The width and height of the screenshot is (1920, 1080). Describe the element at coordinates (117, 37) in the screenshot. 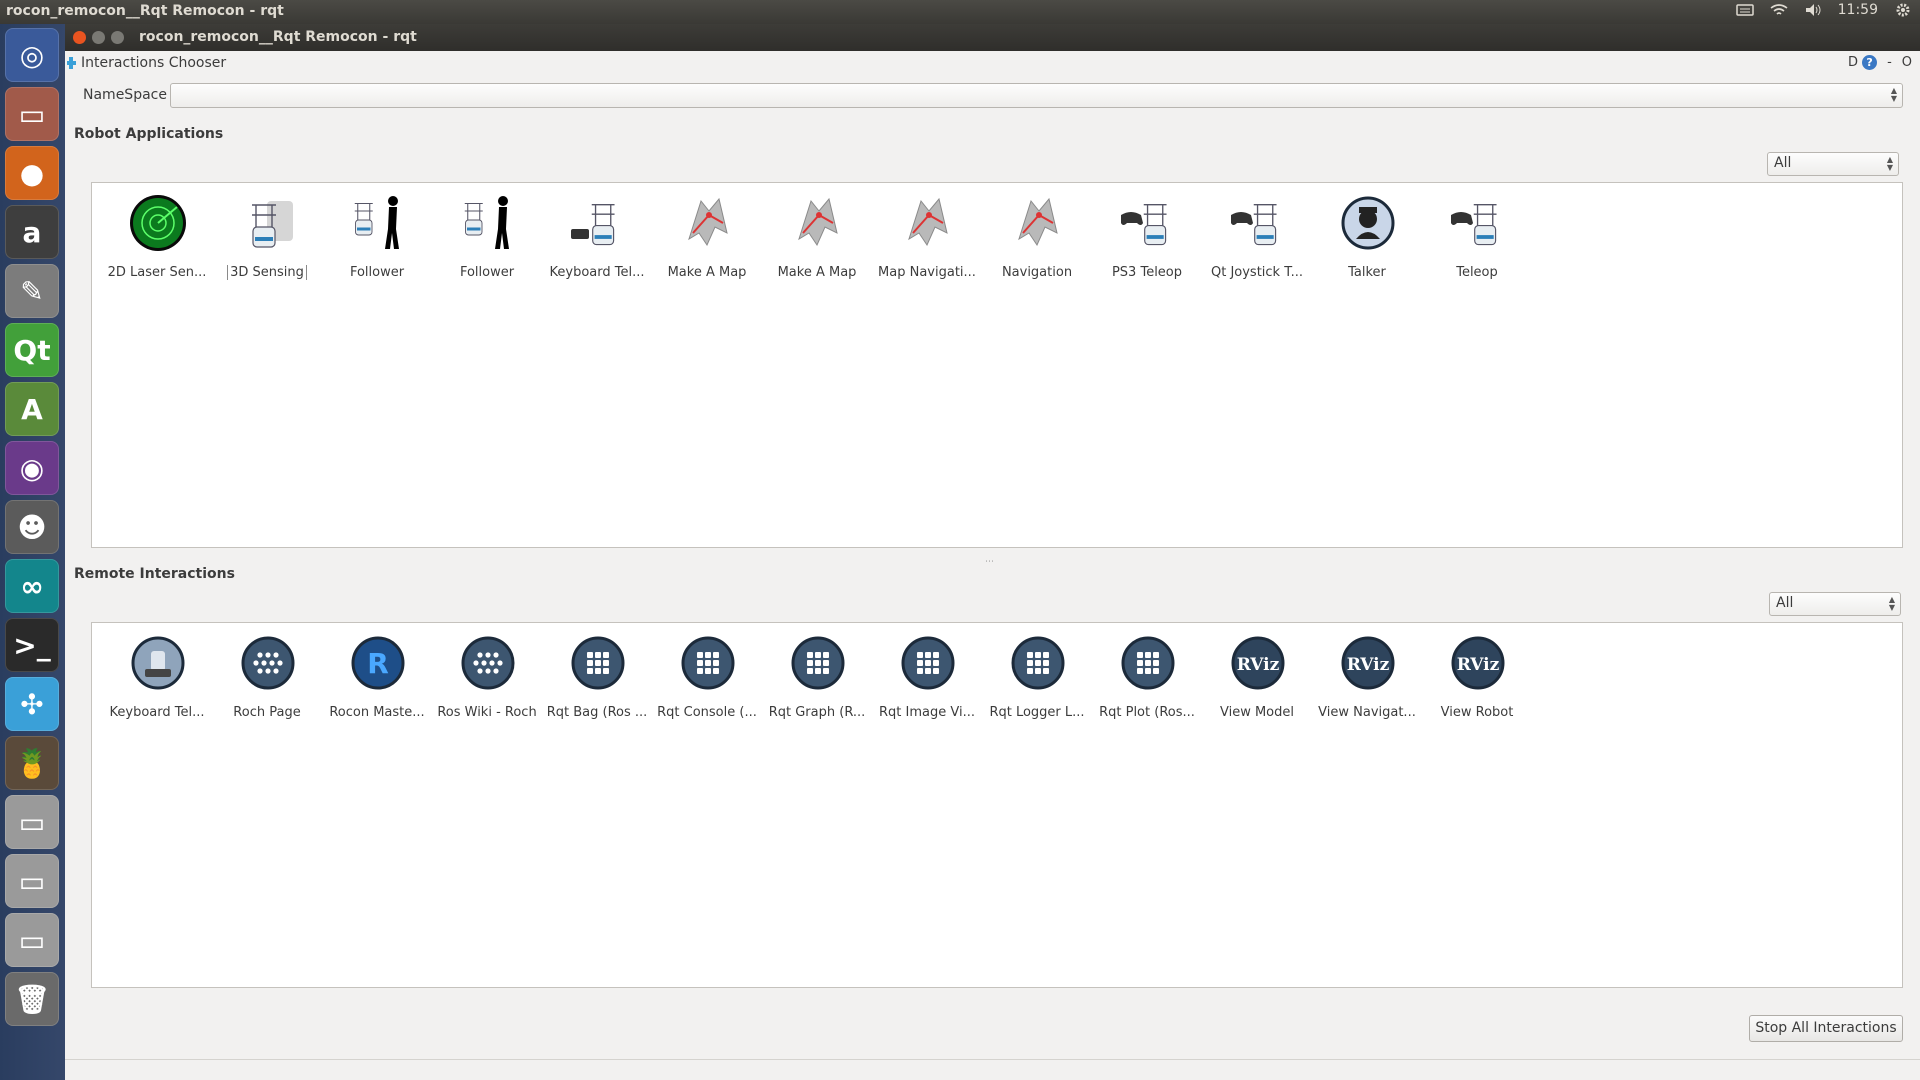

I see `maximize-window-button` at that location.